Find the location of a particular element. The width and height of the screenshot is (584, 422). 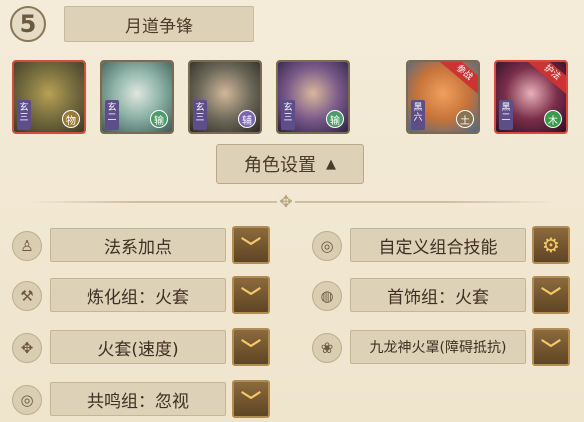

setting-label: 火套(速度) is located at coordinates (138, 347).